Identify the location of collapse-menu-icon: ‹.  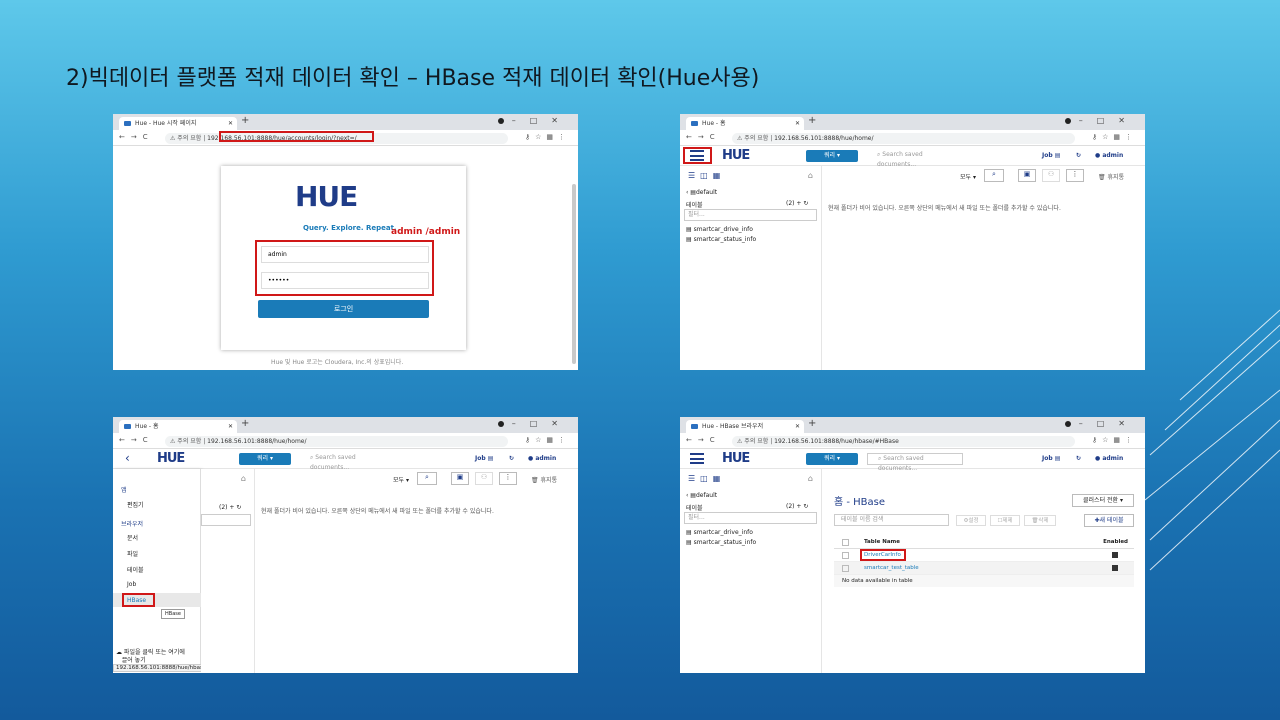
(127, 458).